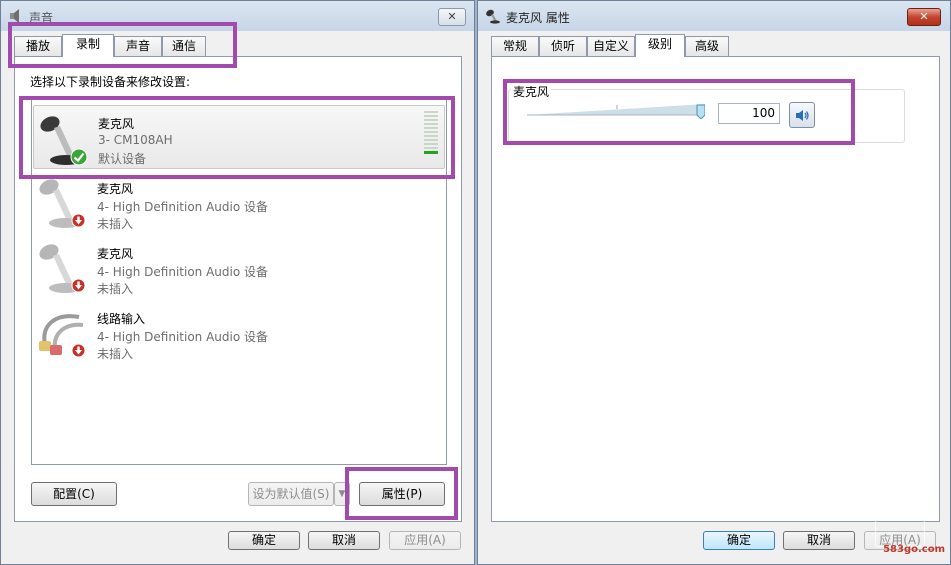  I want to click on sound-dialog-titlebar: 声音 ✕, so click(237, 16).